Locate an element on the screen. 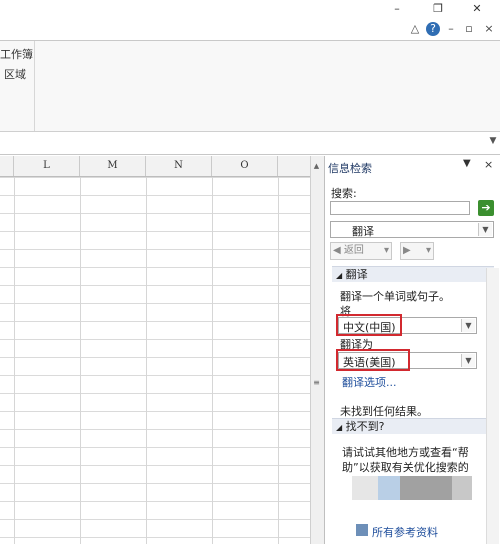  minimize-workbook-icon: – is located at coordinates (451, 29).